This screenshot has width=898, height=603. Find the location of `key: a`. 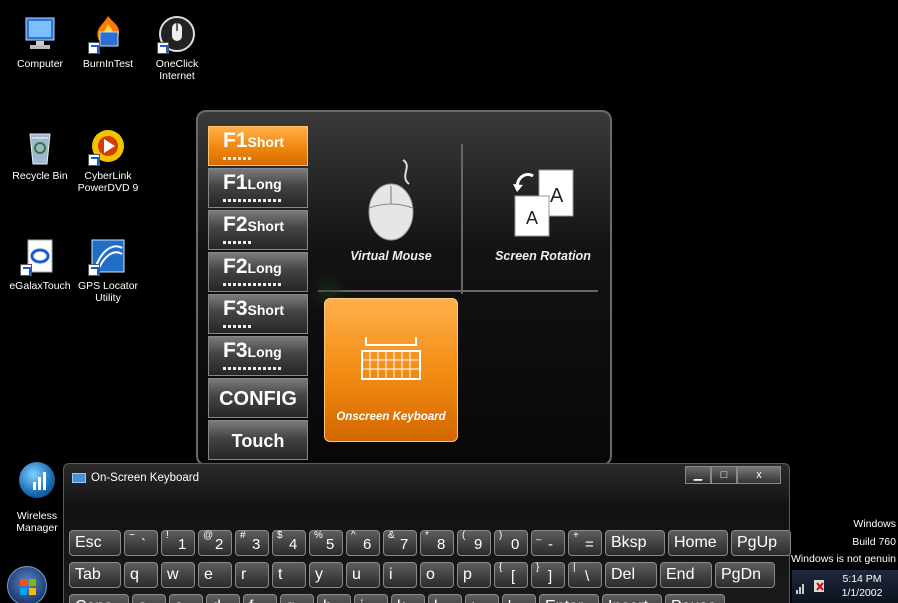

key: a is located at coordinates (149, 598).